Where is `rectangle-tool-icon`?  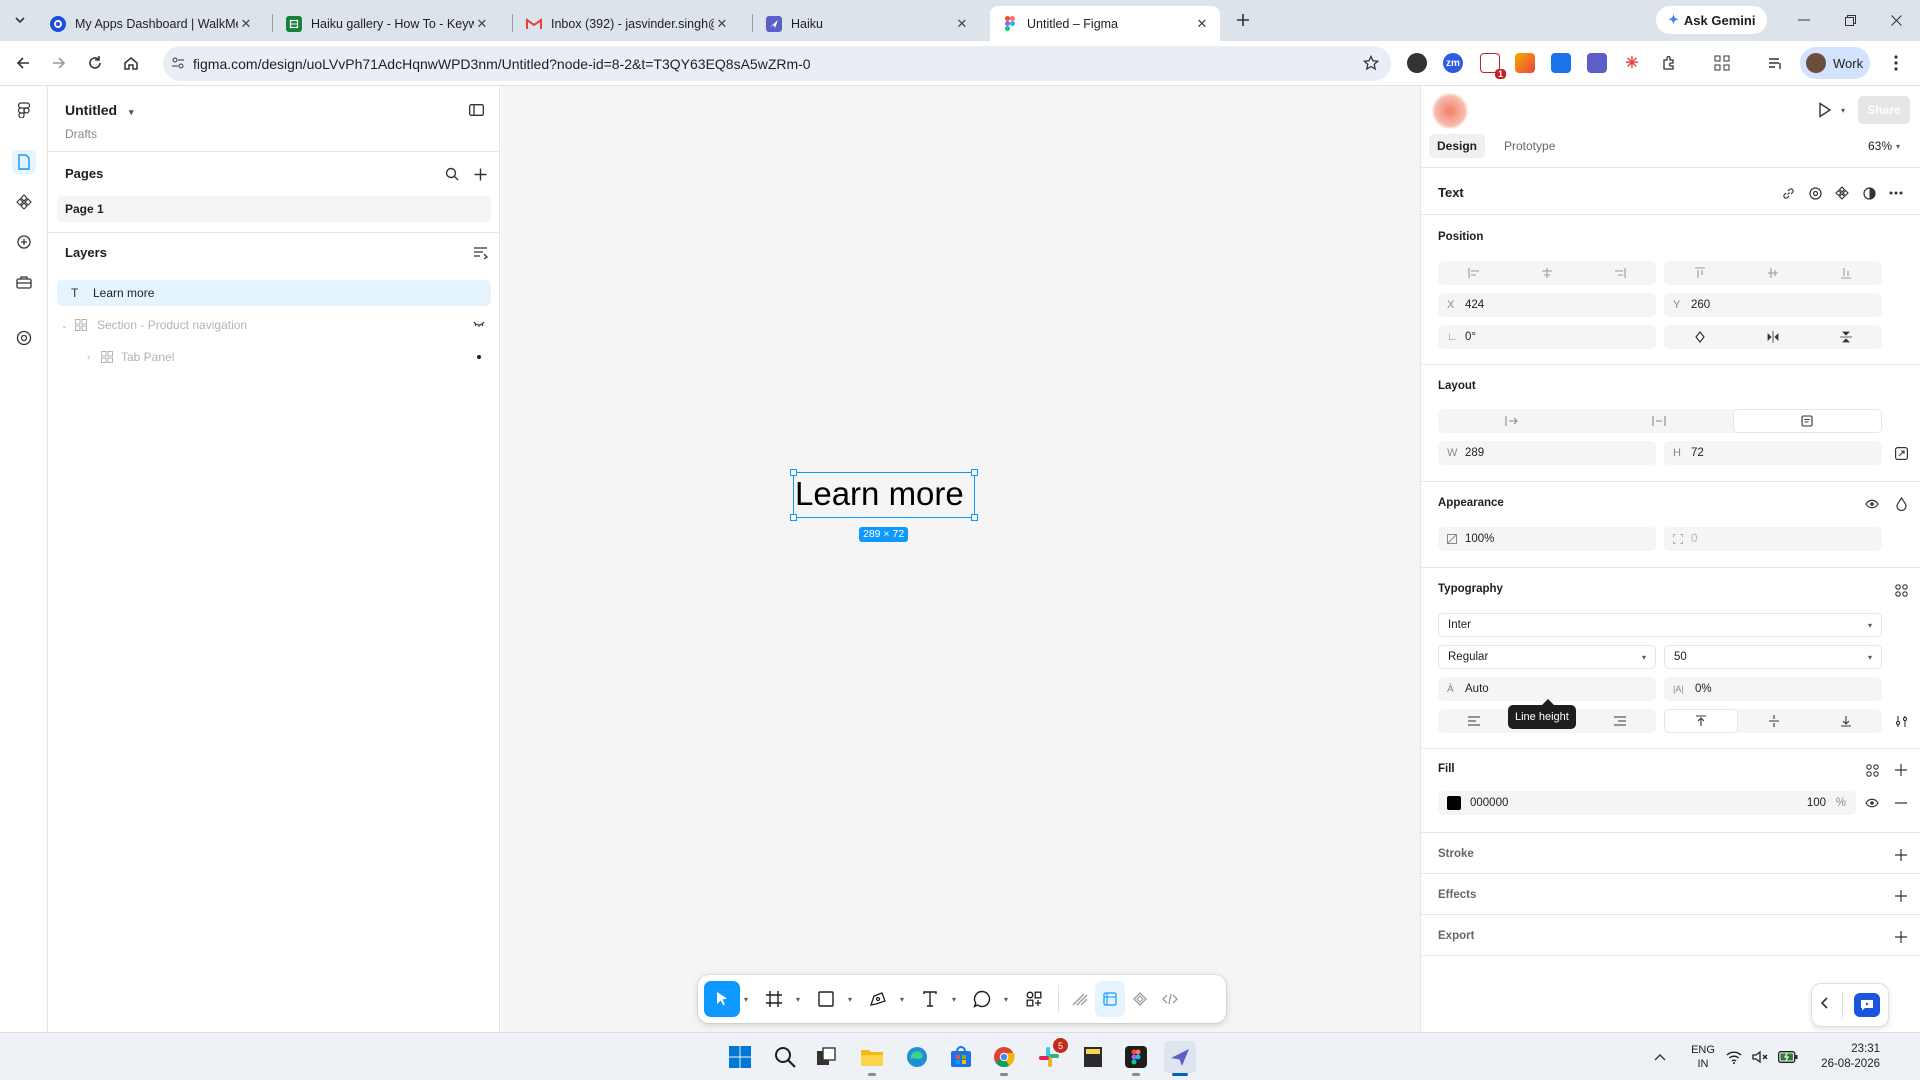
rectangle-tool-icon is located at coordinates (826, 999).